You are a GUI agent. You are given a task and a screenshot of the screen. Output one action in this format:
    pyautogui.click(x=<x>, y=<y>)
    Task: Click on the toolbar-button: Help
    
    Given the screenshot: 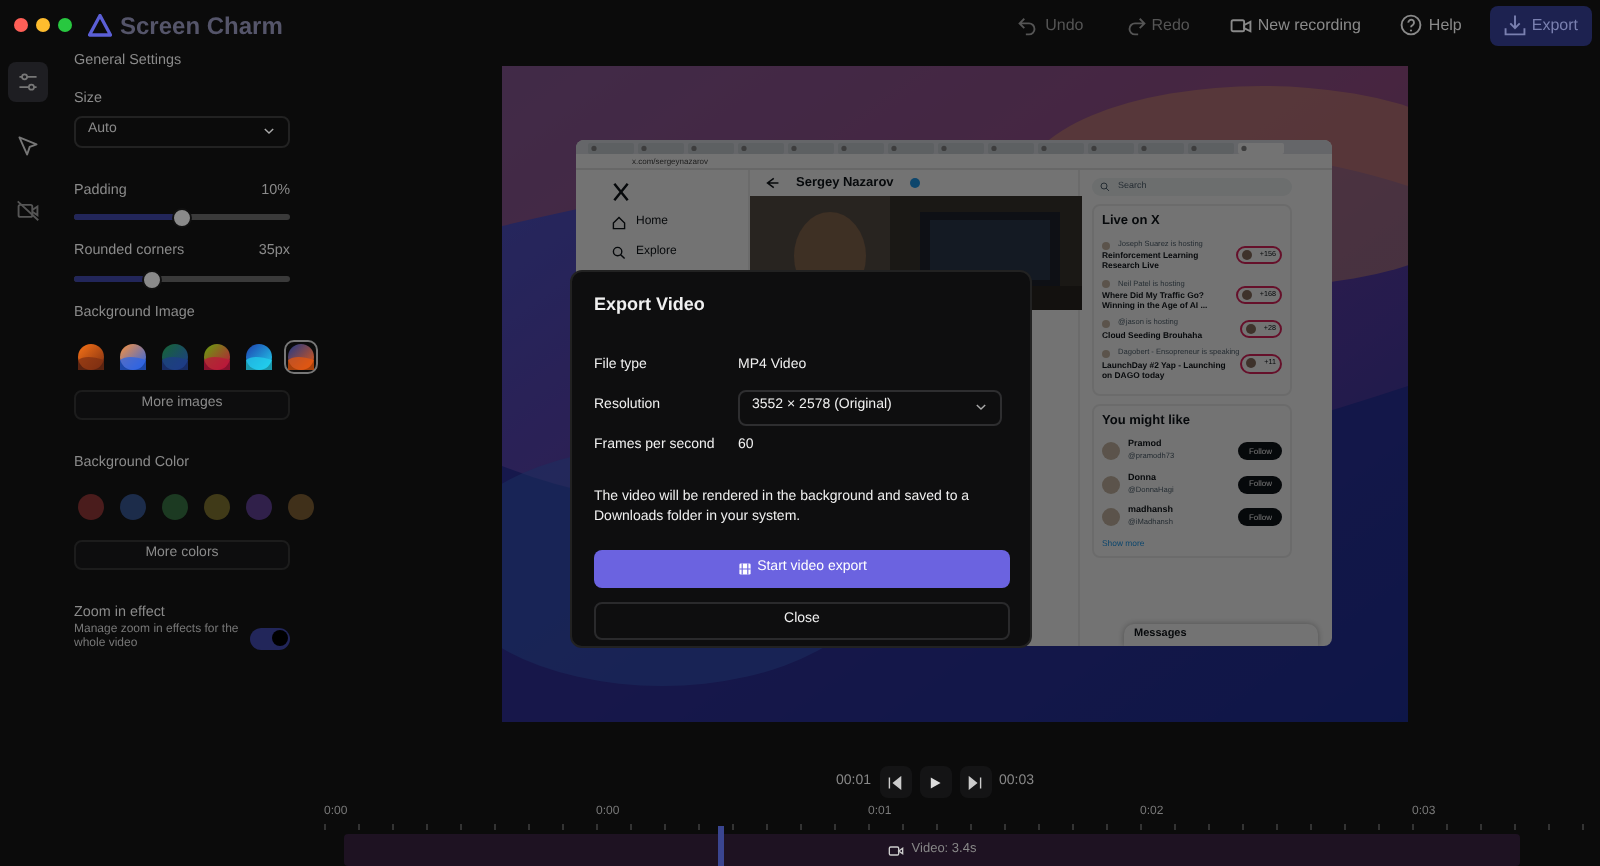 What is the action you would take?
    pyautogui.click(x=1431, y=25)
    